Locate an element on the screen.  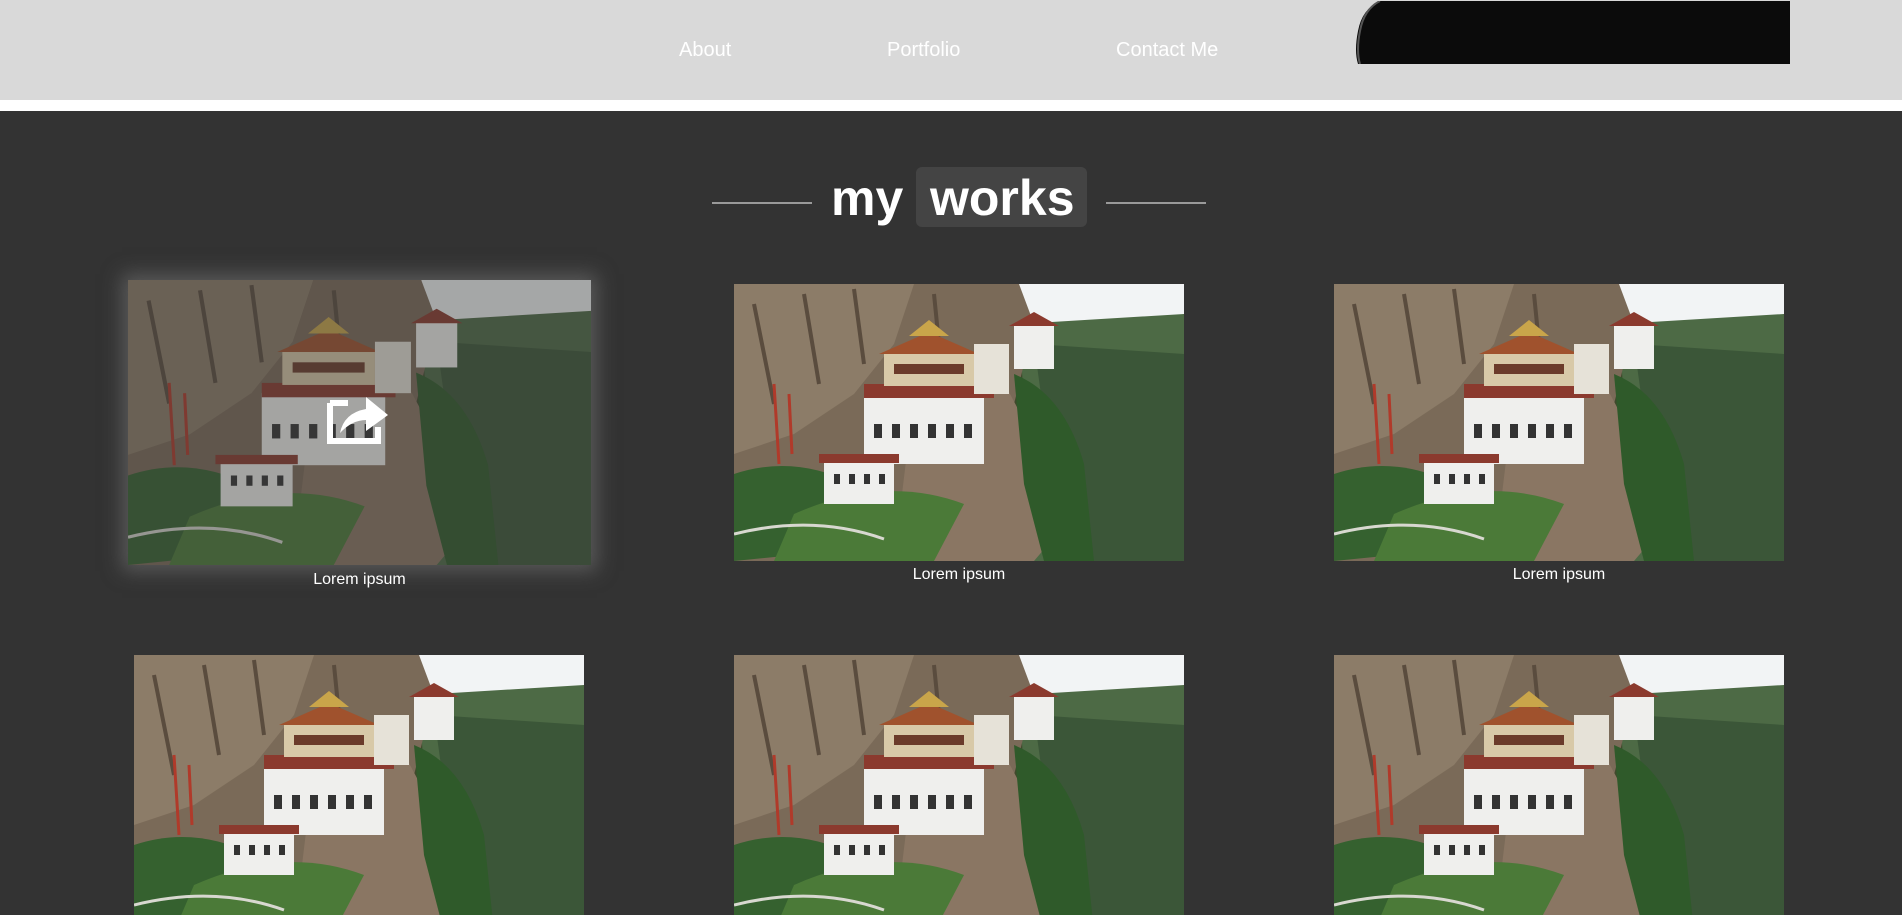
section-title: my works is located at coordinates (951, 197).